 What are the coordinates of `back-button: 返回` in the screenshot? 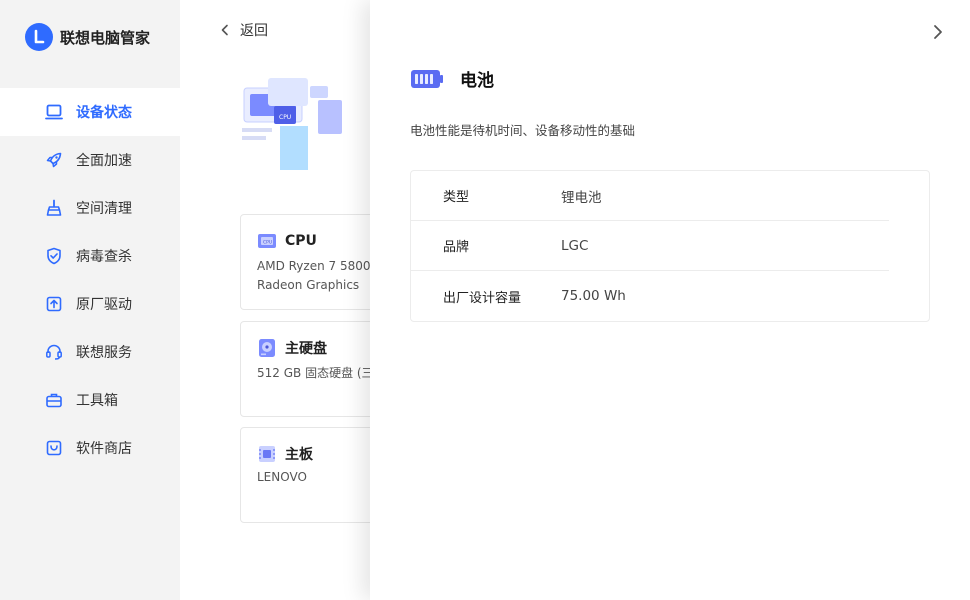 It's located at (243, 30).